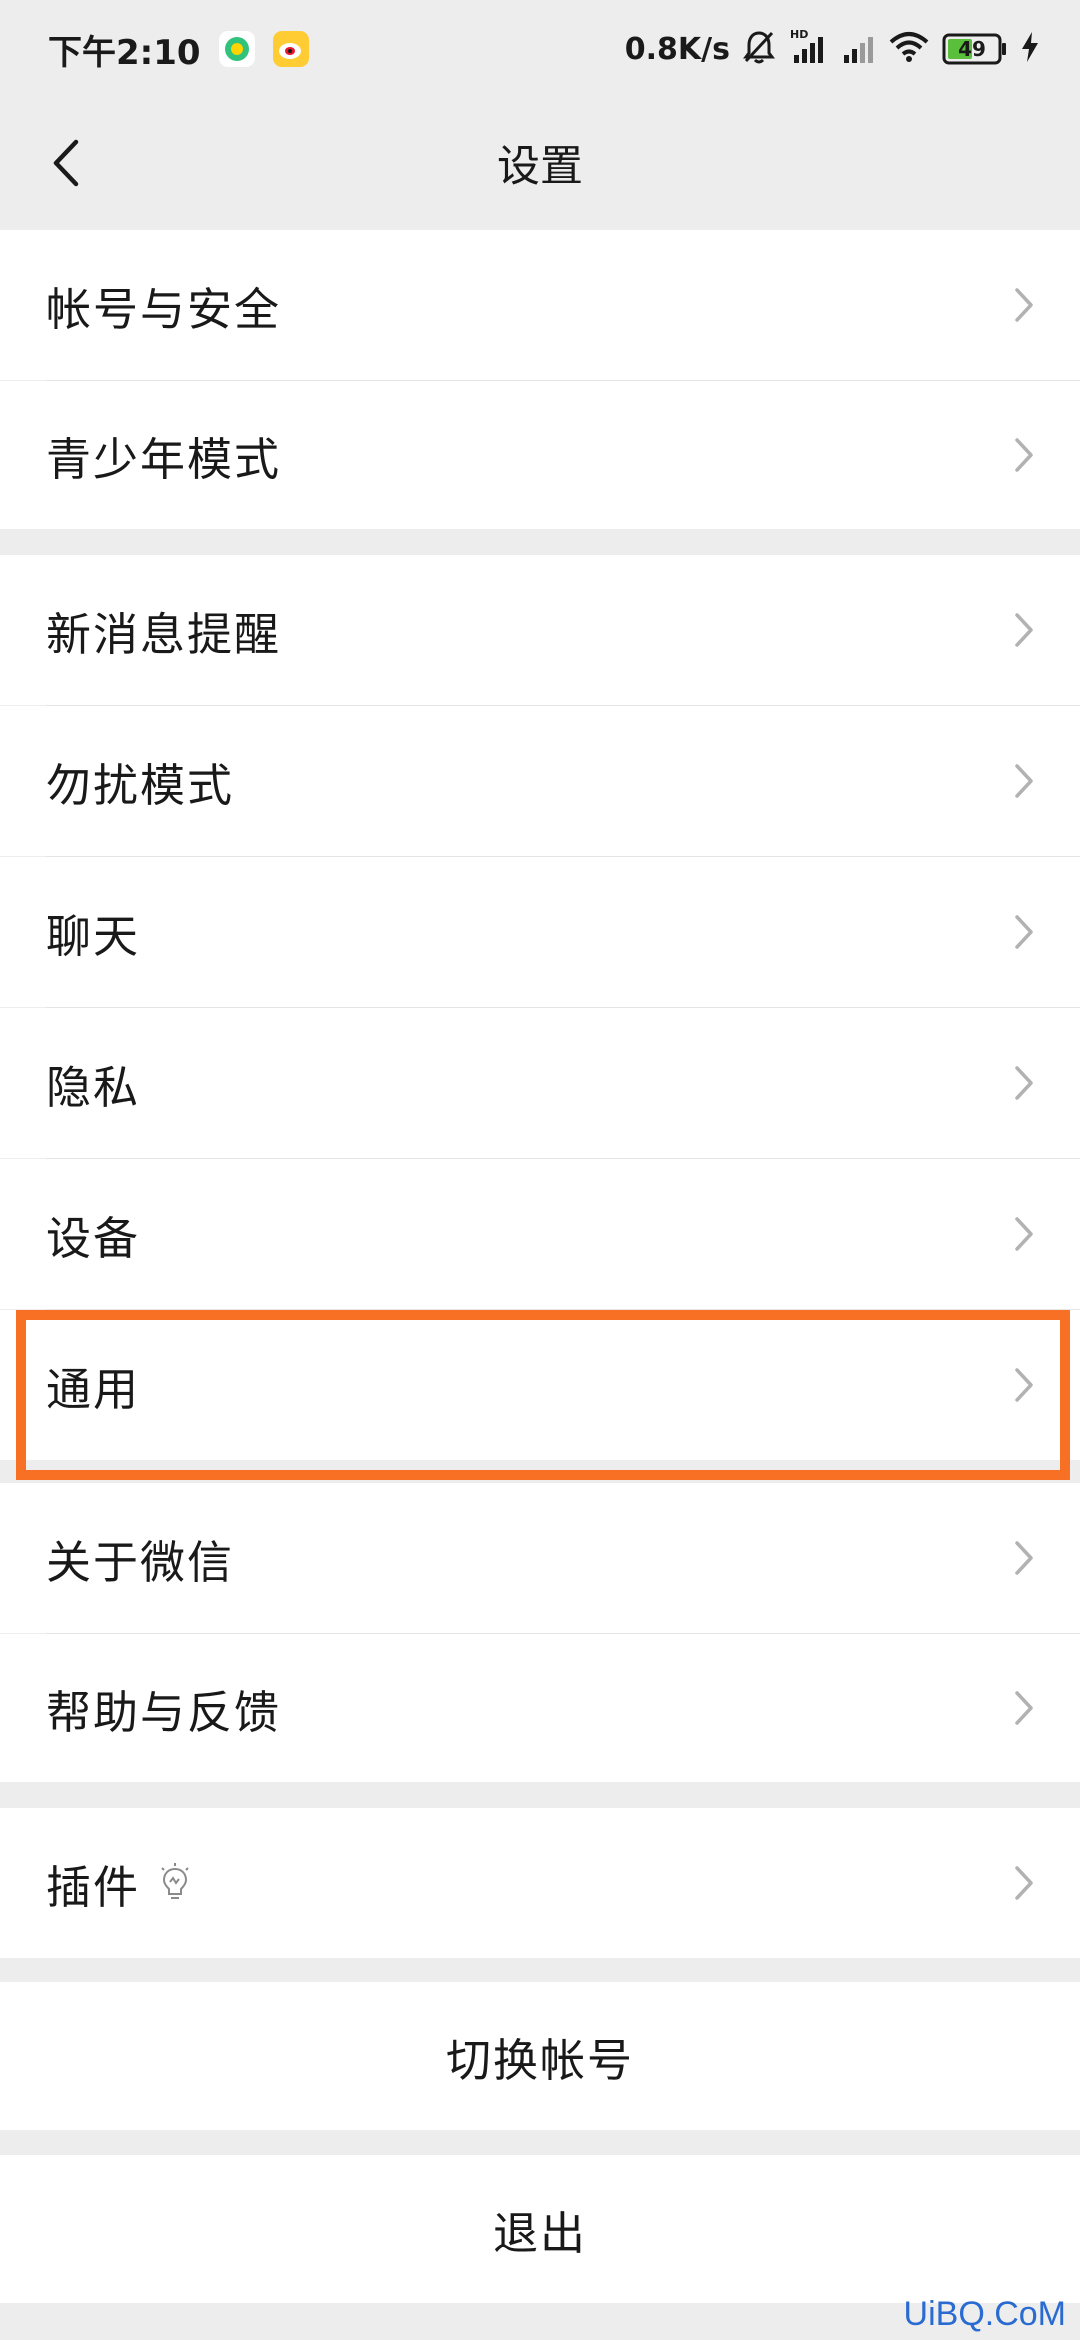  Describe the element at coordinates (540, 1558) in the screenshot. I see `settings-item-about: 关于微信` at that location.